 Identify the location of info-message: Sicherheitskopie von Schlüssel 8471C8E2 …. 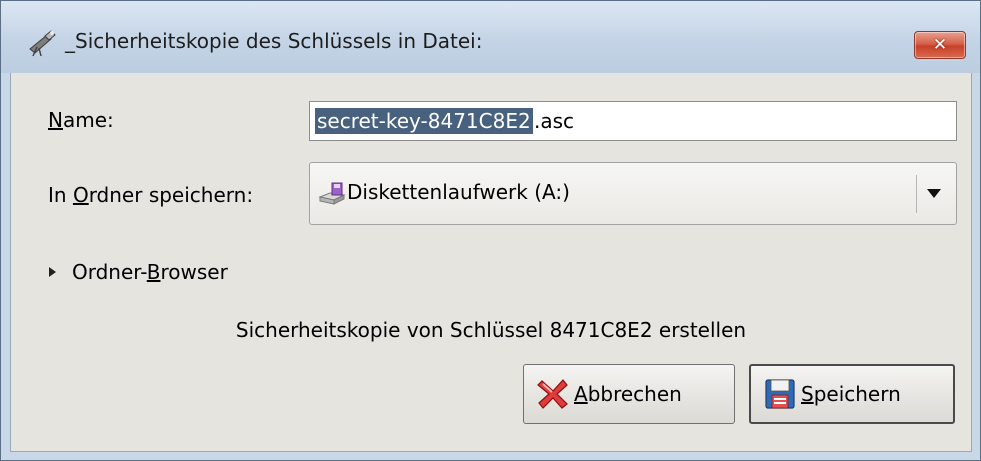
(491, 330).